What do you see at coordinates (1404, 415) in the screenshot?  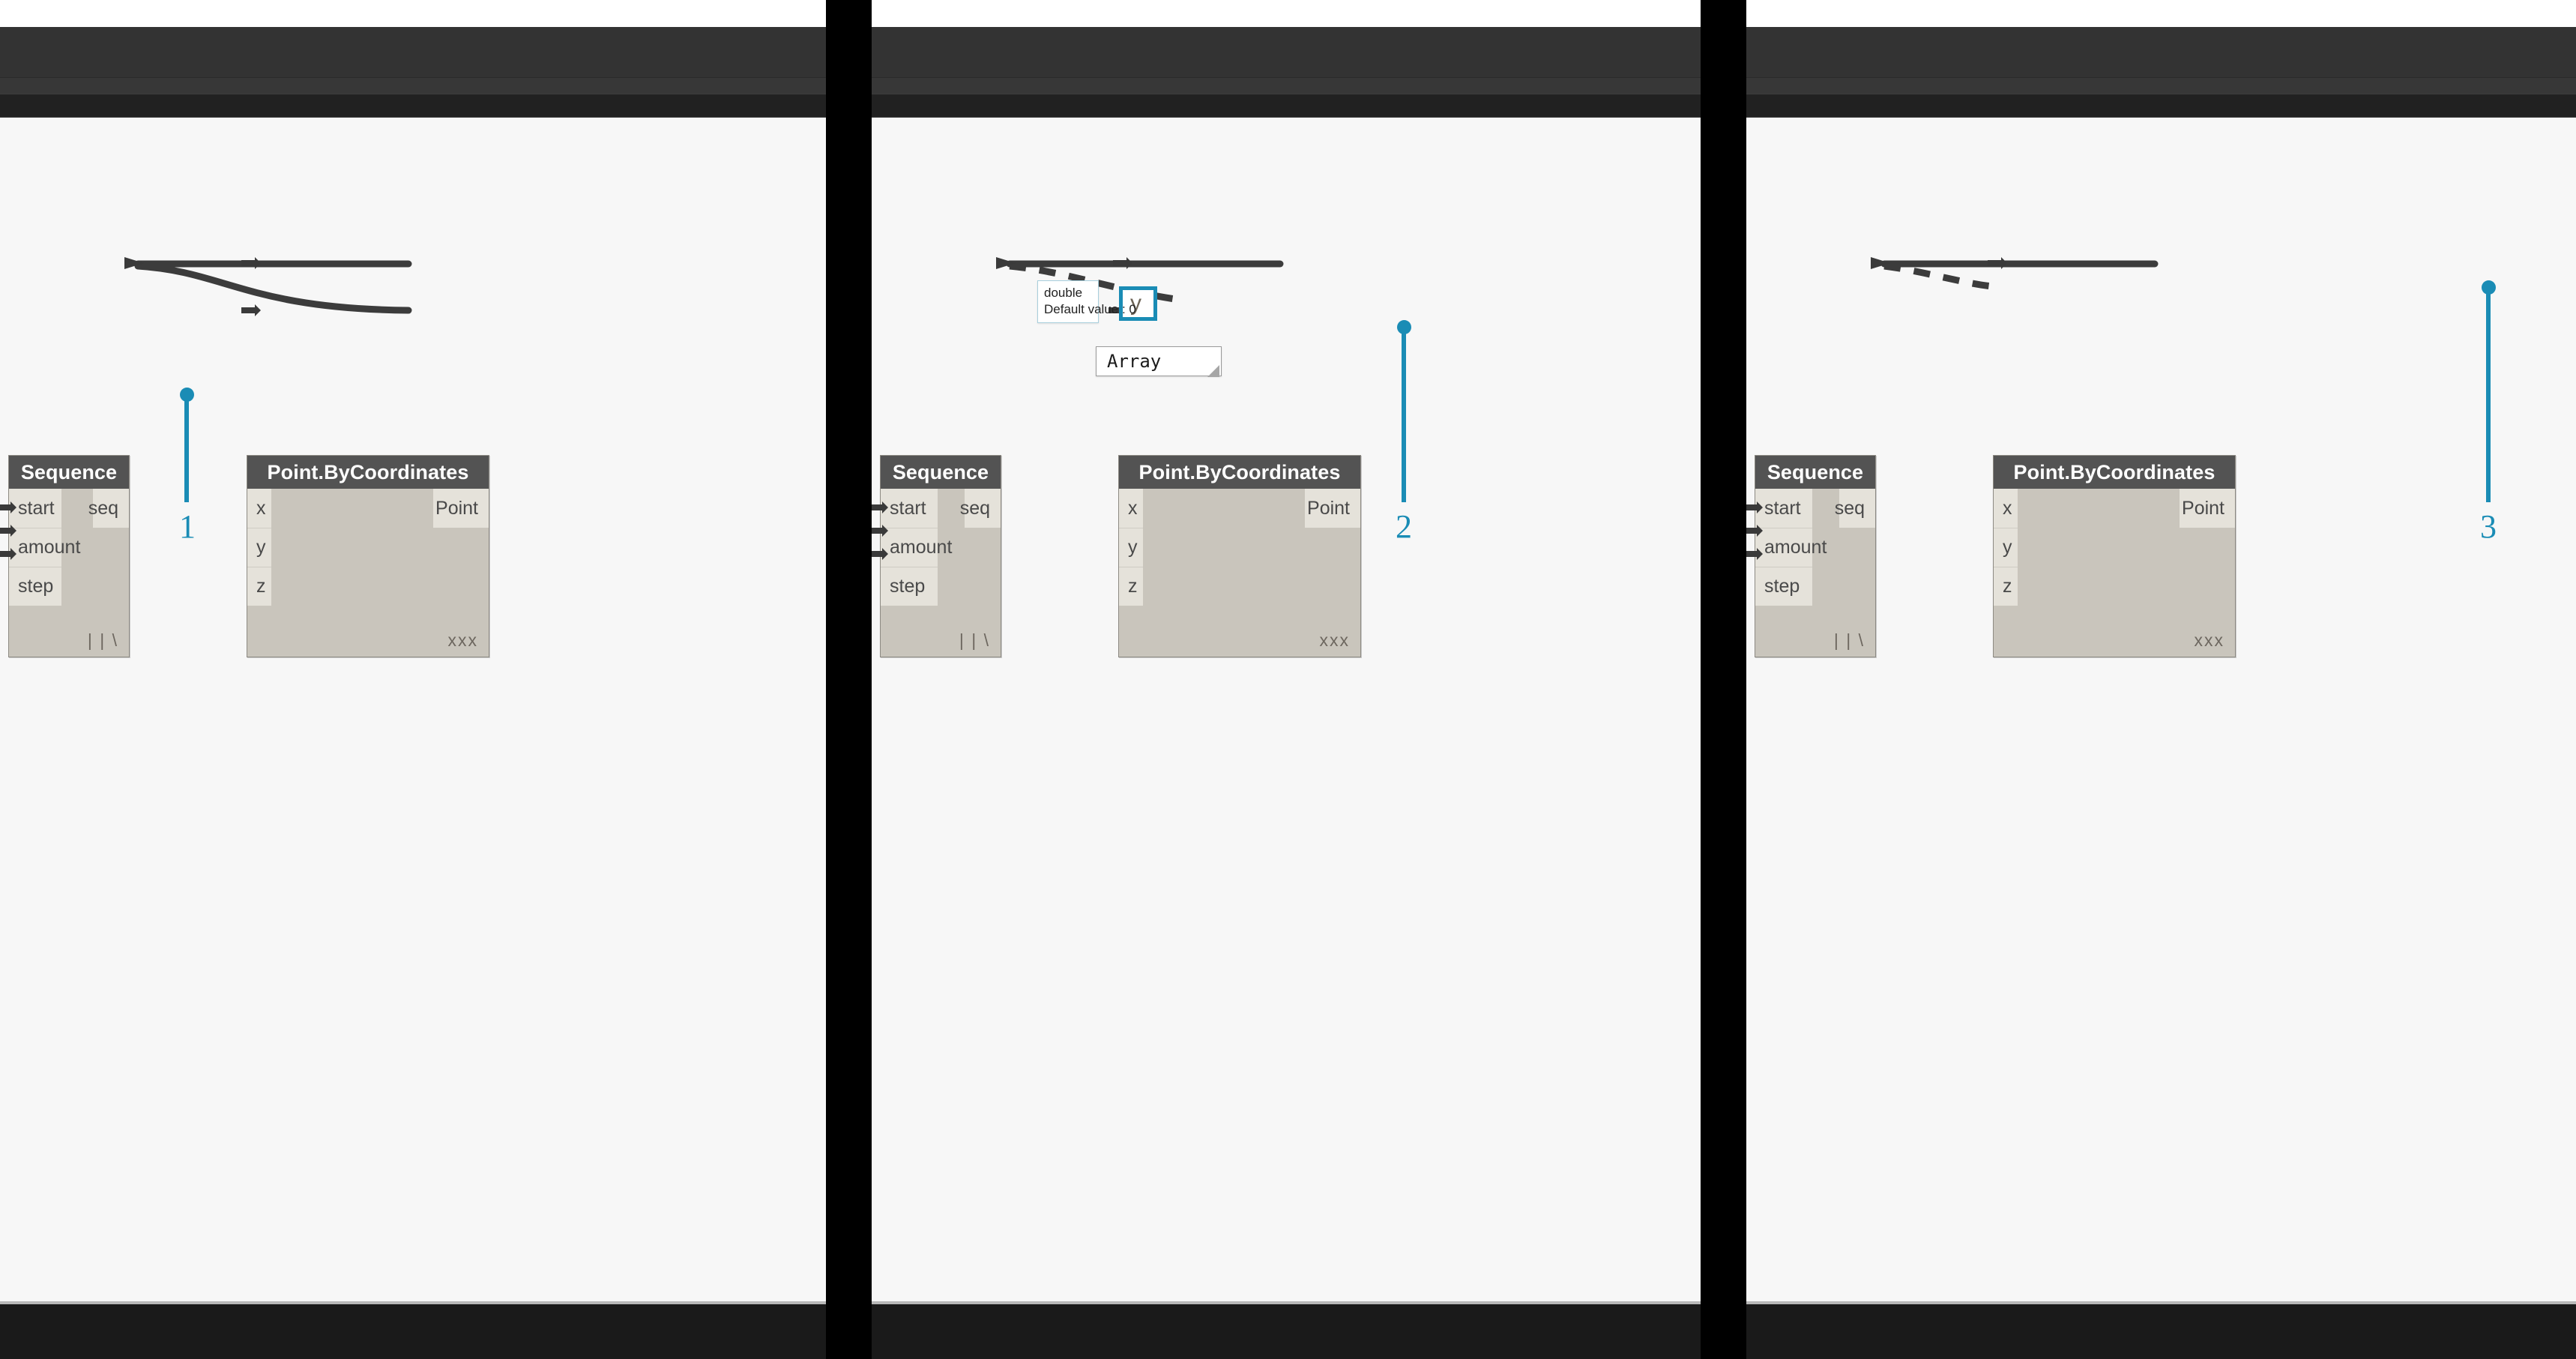 I see `callout-2-stem` at bounding box center [1404, 415].